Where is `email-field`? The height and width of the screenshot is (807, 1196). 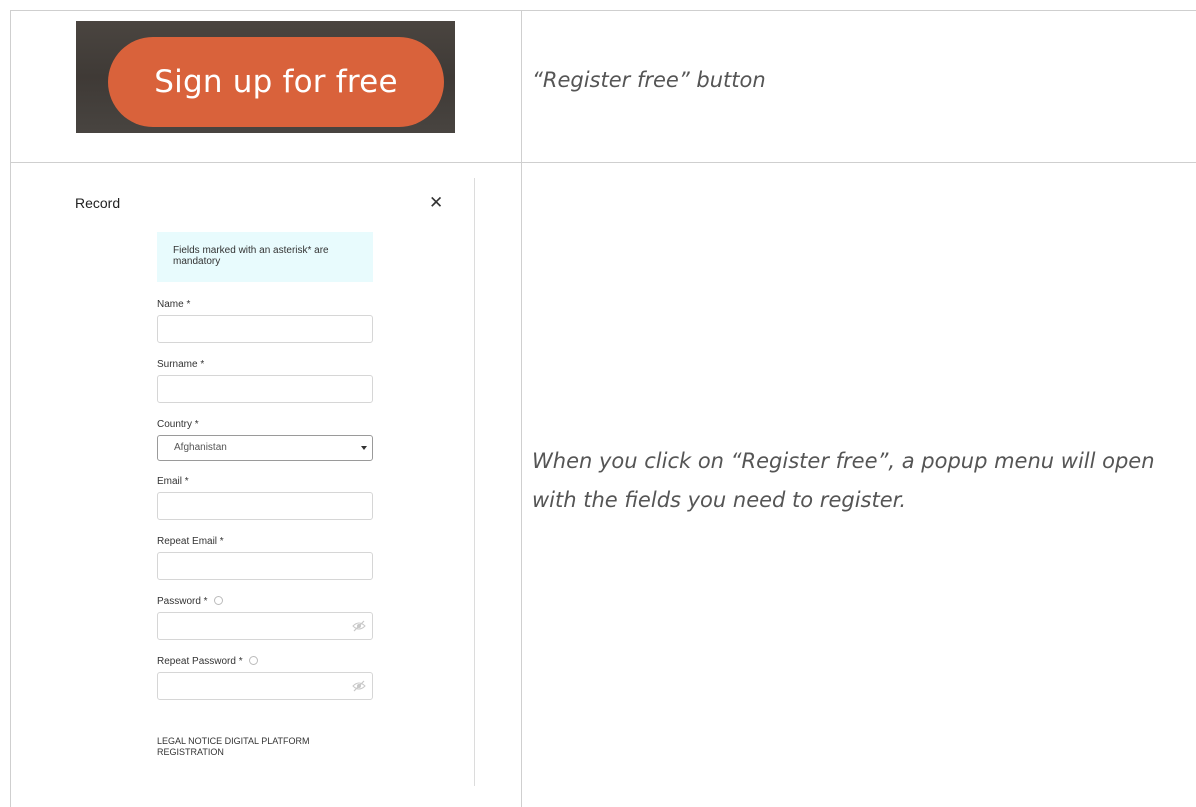
email-field is located at coordinates (265, 506).